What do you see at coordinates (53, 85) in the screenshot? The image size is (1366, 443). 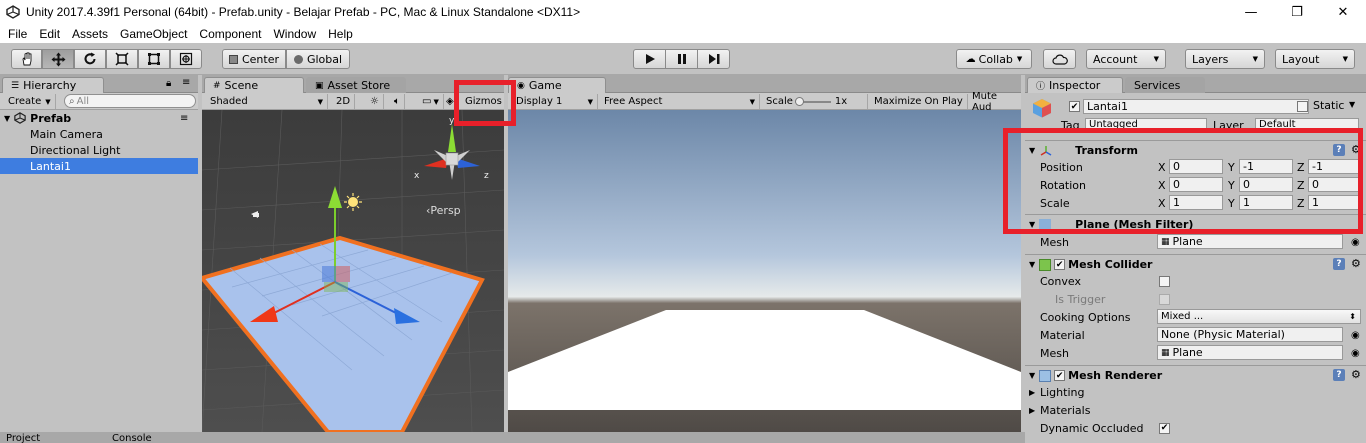 I see `tab-hierarchy: ☰ Hierarchy` at bounding box center [53, 85].